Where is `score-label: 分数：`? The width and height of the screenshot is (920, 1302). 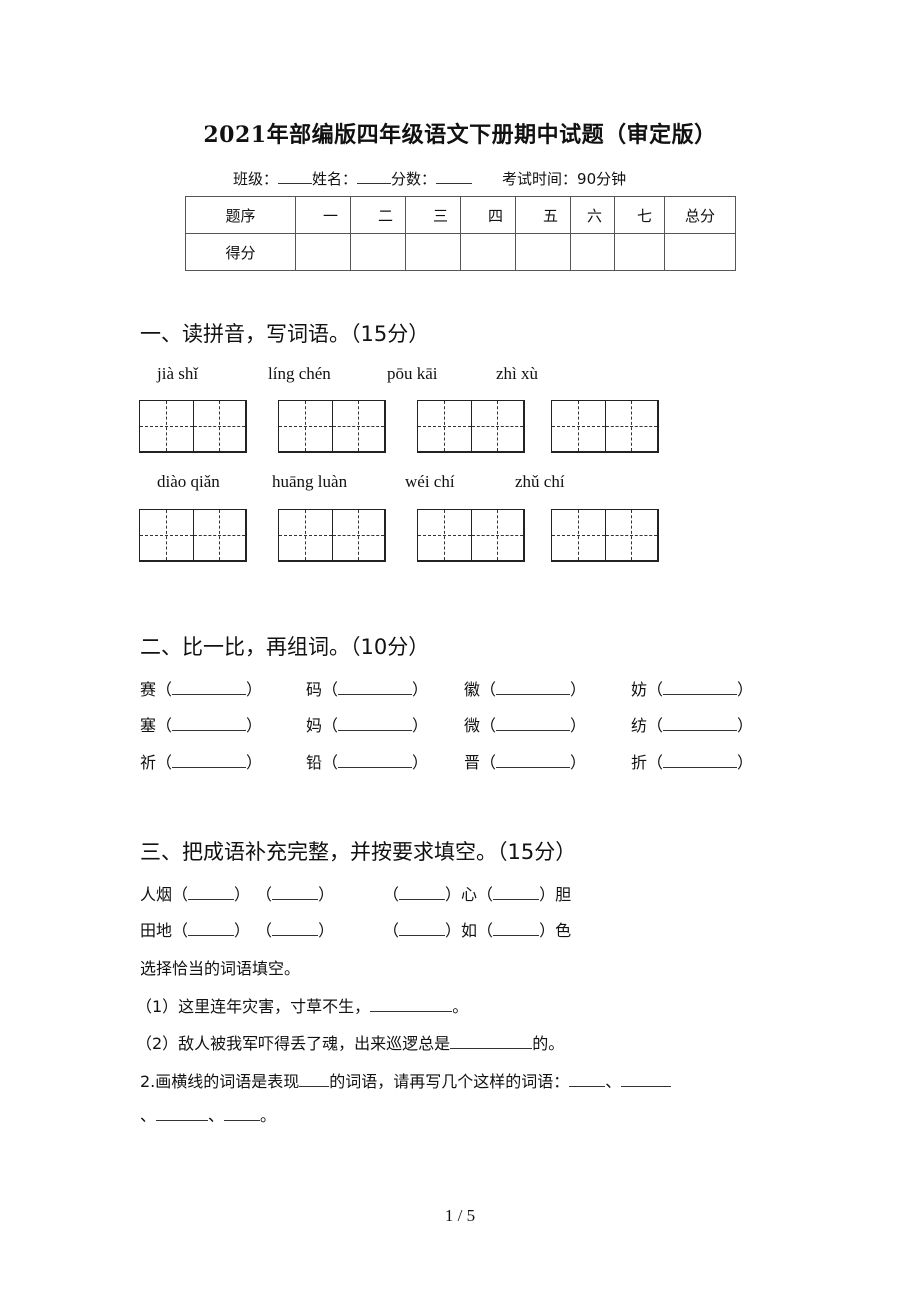 score-label: 分数： is located at coordinates (414, 179).